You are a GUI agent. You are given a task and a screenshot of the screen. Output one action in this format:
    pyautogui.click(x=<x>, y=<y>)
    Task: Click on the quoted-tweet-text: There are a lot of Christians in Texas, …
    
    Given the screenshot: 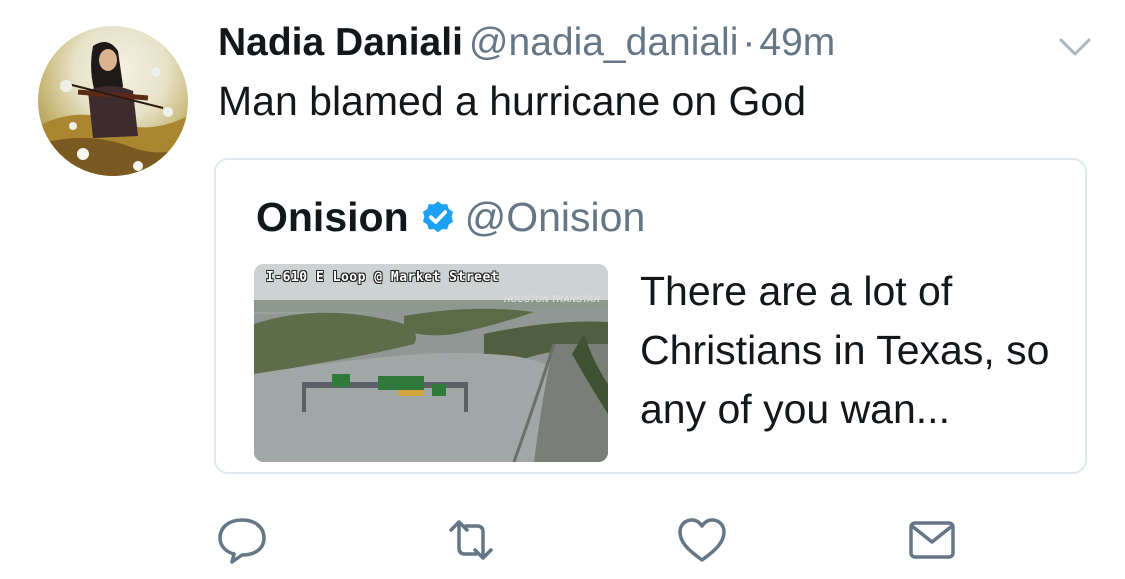 What is the action you would take?
    pyautogui.click(x=845, y=350)
    